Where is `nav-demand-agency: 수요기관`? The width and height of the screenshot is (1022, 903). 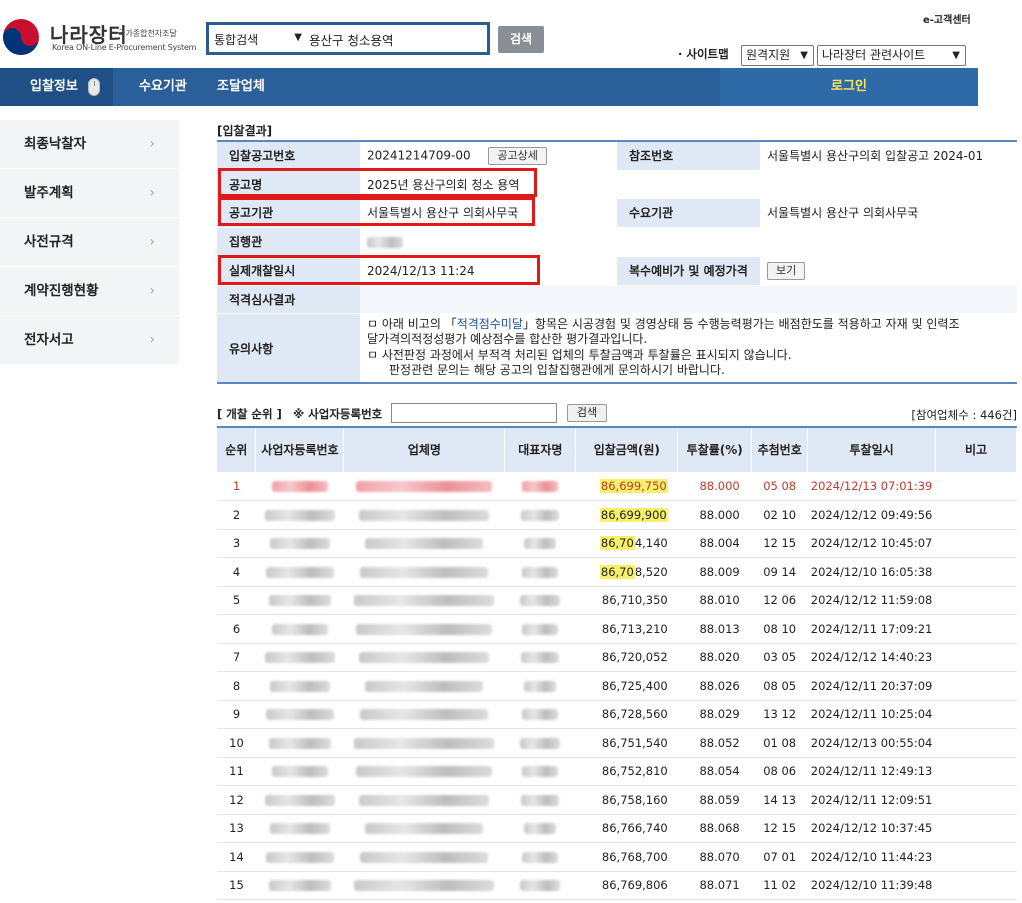 nav-demand-agency: 수요기관 is located at coordinates (163, 87).